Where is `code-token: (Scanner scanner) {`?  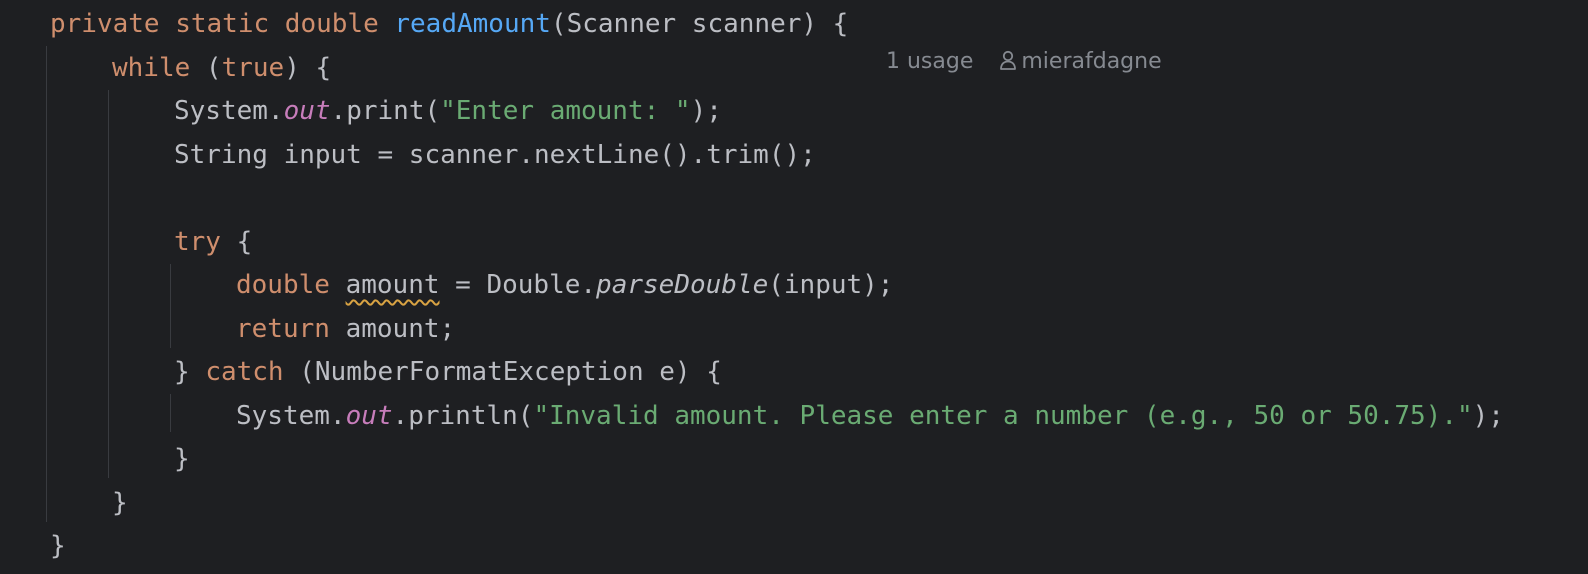
code-token: (Scanner scanner) { is located at coordinates (699, 24).